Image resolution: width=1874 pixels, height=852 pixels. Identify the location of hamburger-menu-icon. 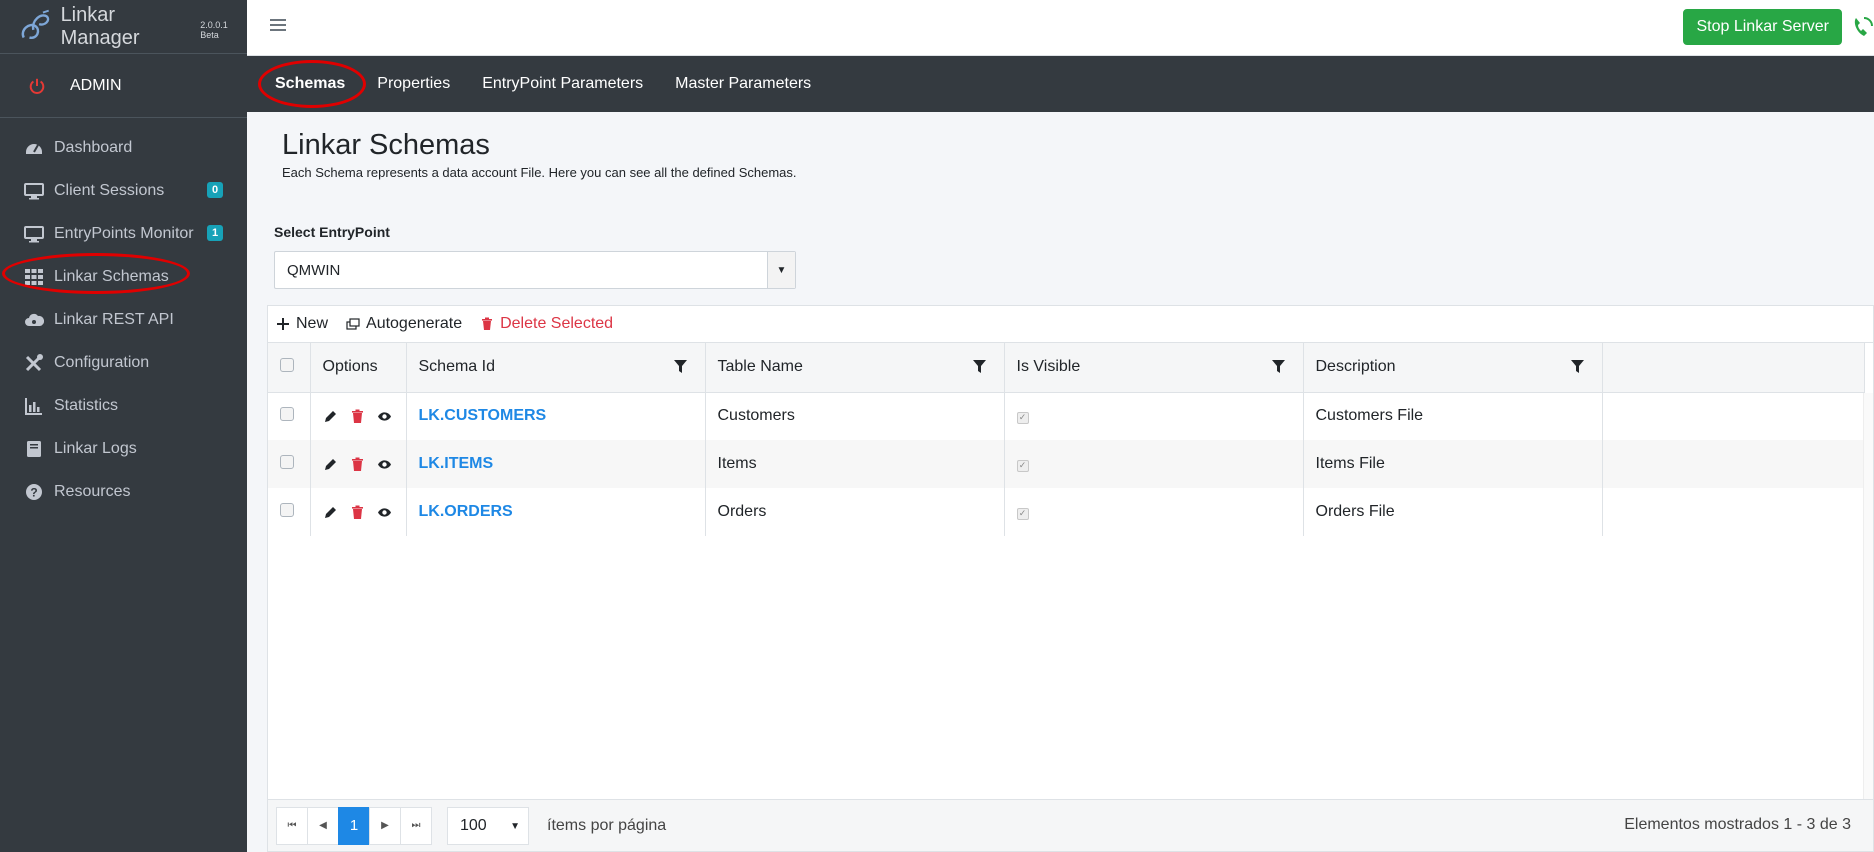
(278, 25).